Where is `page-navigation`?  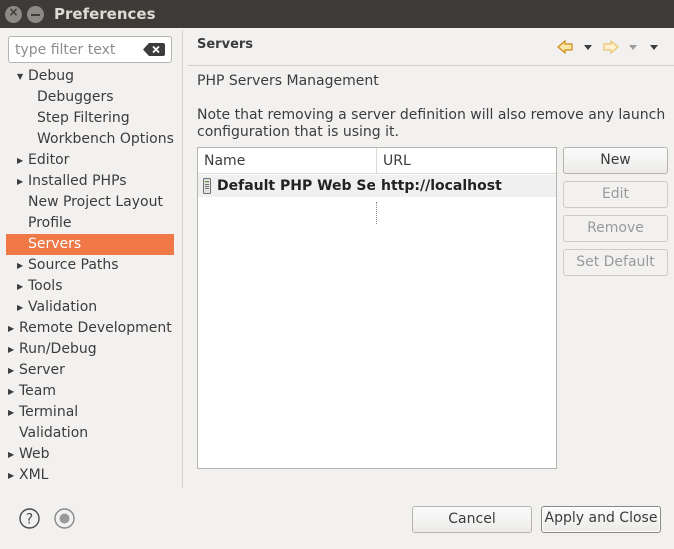 page-navigation is located at coordinates (611, 47).